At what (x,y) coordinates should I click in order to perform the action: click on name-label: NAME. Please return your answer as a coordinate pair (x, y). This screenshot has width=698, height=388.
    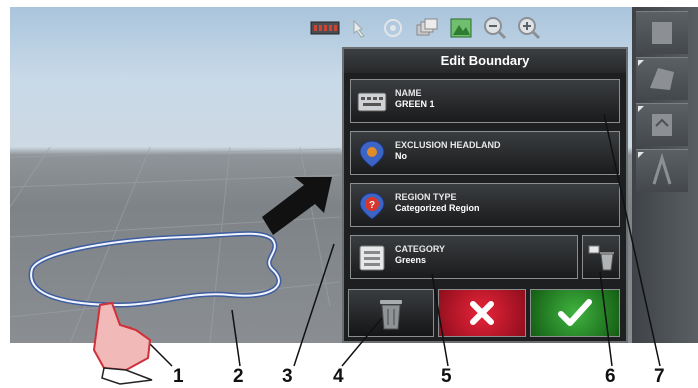
    Looking at the image, I should click on (408, 93).